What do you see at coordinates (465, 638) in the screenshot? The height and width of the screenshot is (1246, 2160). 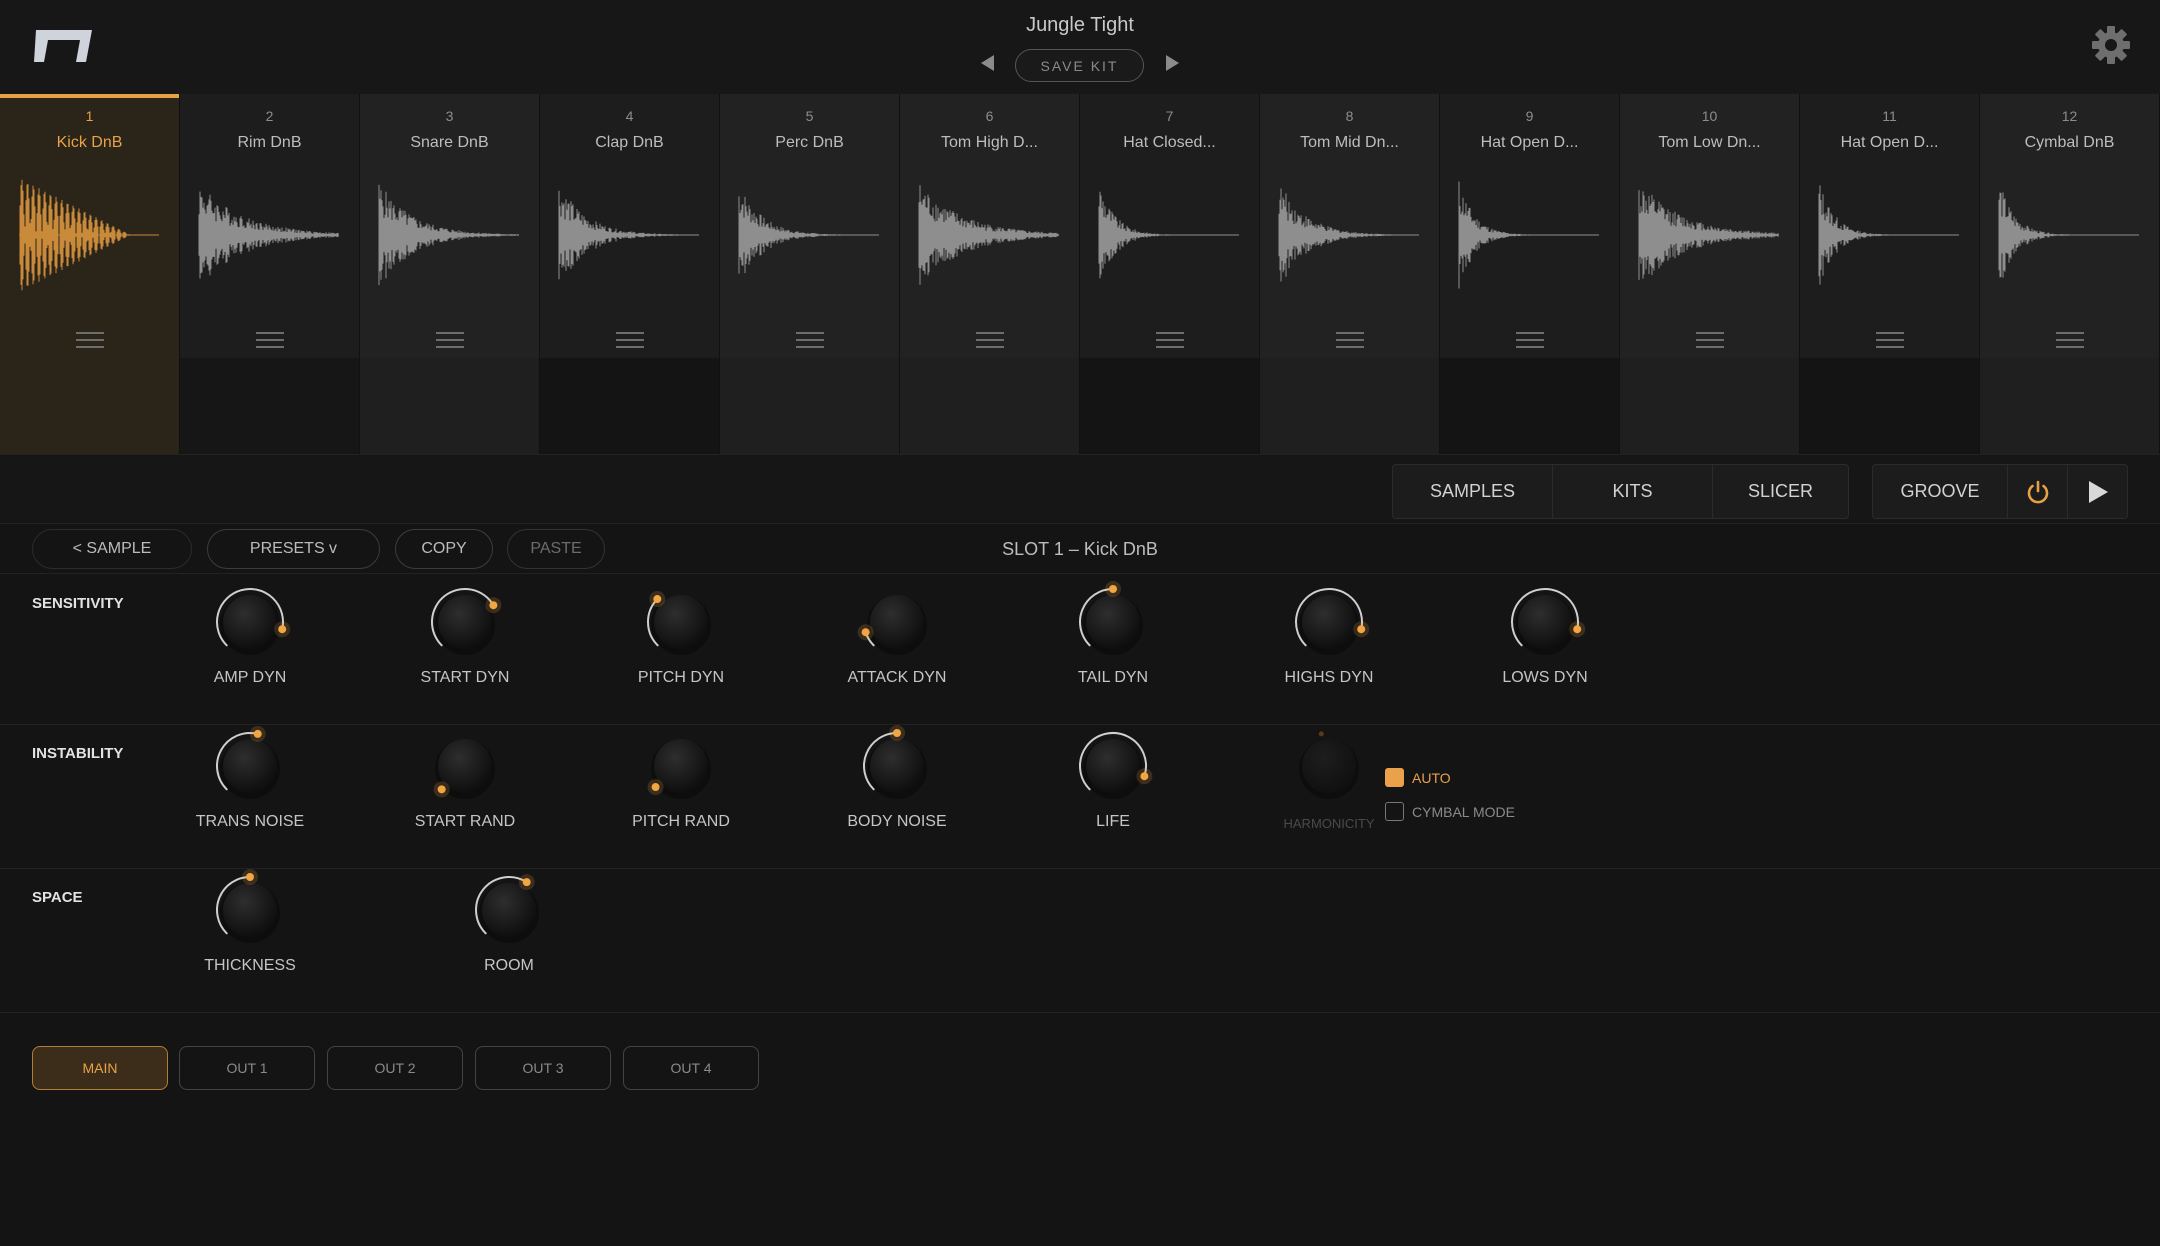 I see `start-dyn-knob: START DYN` at bounding box center [465, 638].